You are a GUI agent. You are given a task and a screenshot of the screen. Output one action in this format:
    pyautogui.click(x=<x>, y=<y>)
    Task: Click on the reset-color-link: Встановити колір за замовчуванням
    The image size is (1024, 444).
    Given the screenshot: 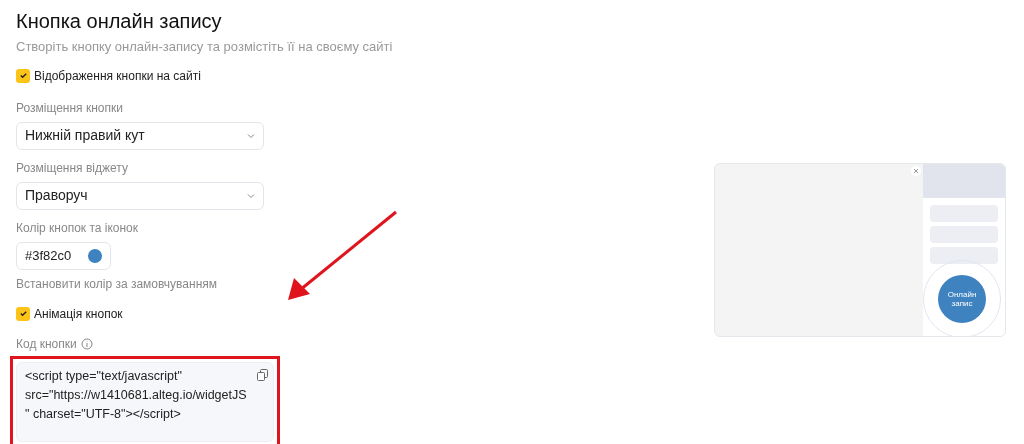 What is the action you would take?
    pyautogui.click(x=204, y=283)
    